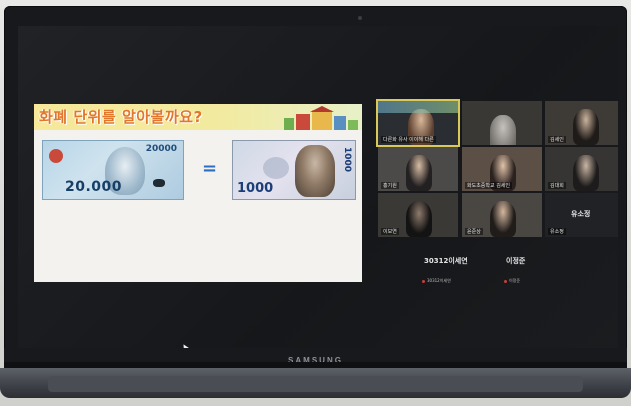  I want to click on participant-name: 유소정, so click(581, 214).